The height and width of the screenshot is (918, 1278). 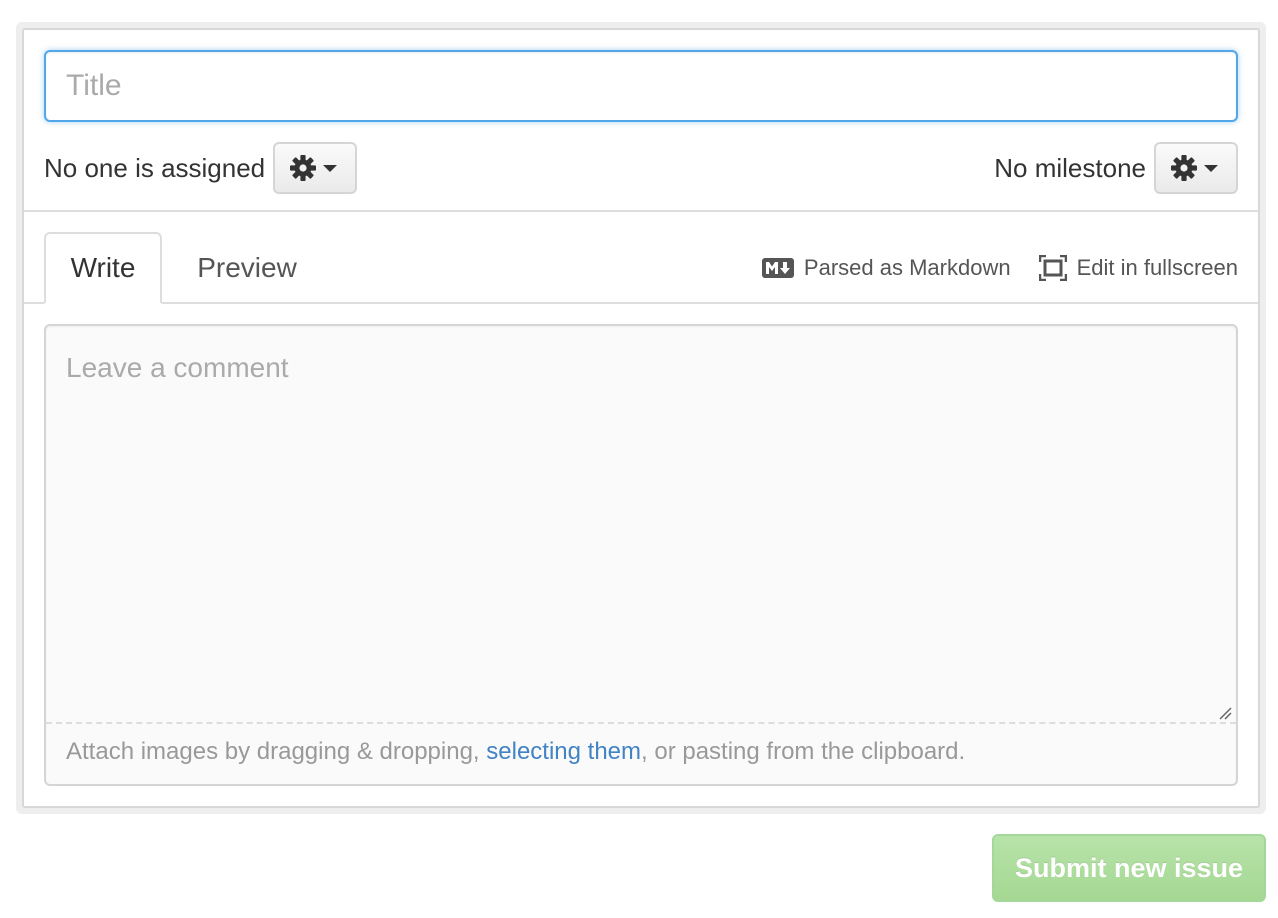 I want to click on fullscreen-label: Edit in fullscreen, so click(x=1157, y=267).